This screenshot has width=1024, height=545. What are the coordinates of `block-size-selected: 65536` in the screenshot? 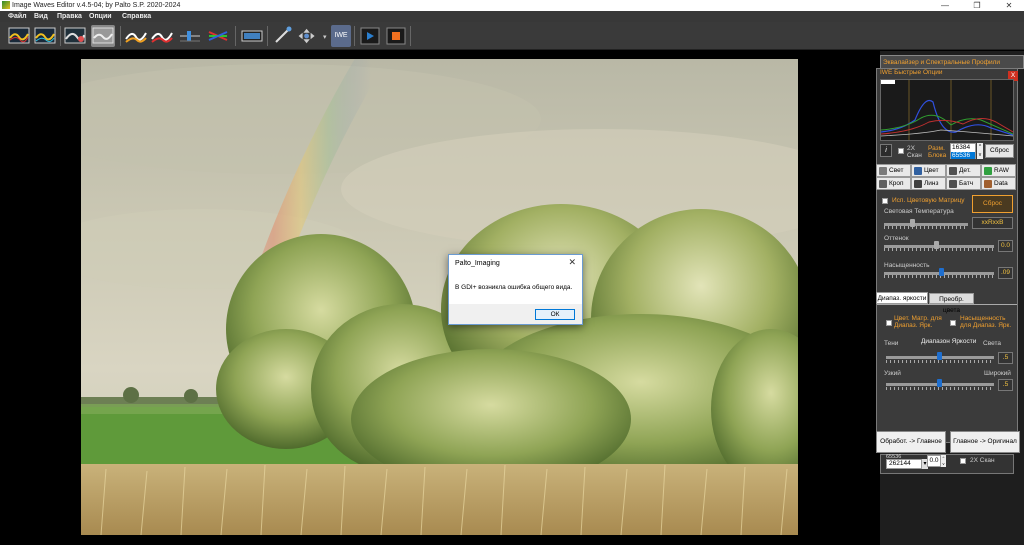 It's located at (963, 155).